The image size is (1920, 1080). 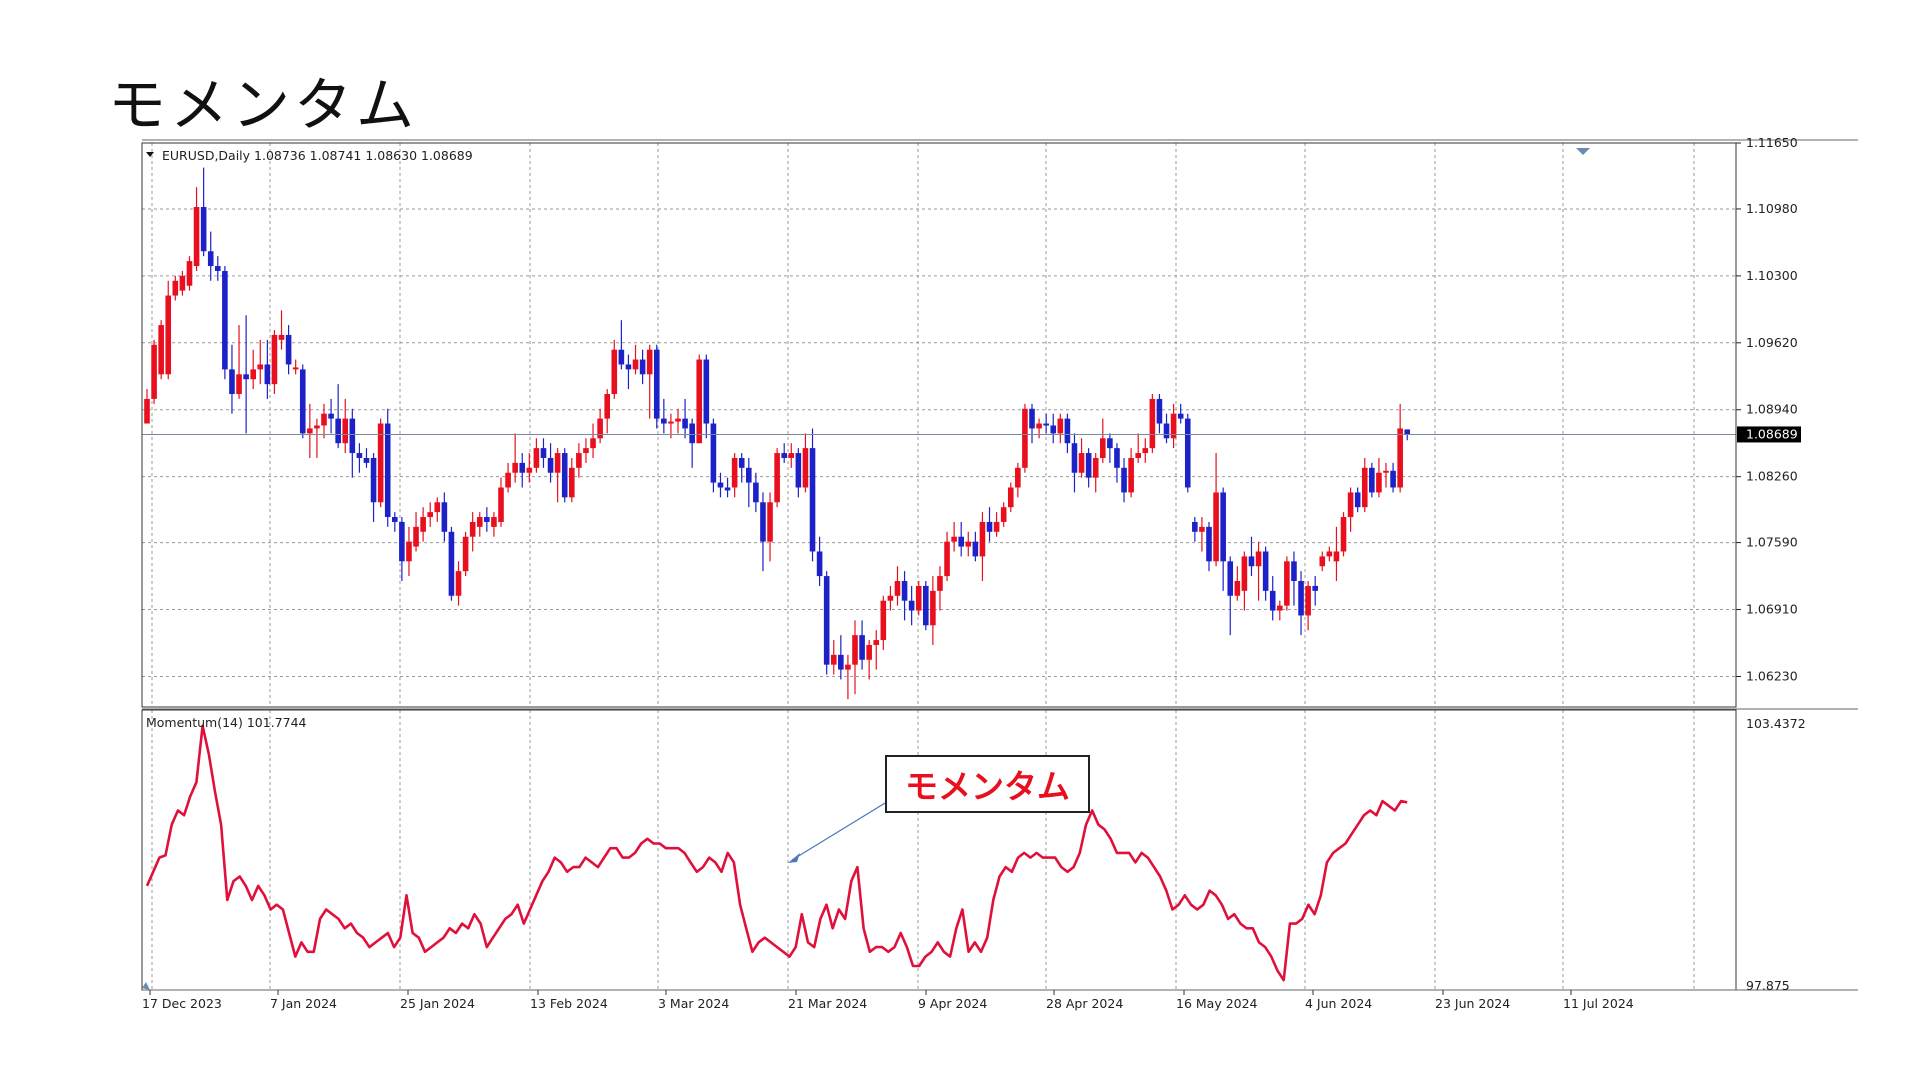 What do you see at coordinates (1084, 1003) in the screenshot?
I see `x-tick-label: 28 Apr 2024` at bounding box center [1084, 1003].